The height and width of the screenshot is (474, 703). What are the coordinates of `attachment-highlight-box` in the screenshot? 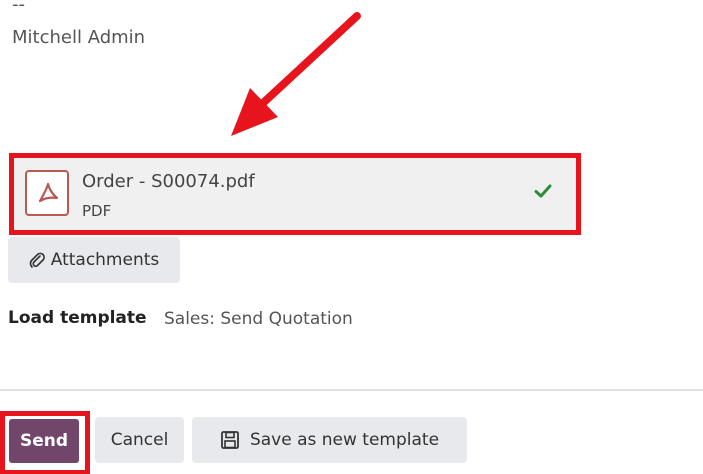 It's located at (295, 194).